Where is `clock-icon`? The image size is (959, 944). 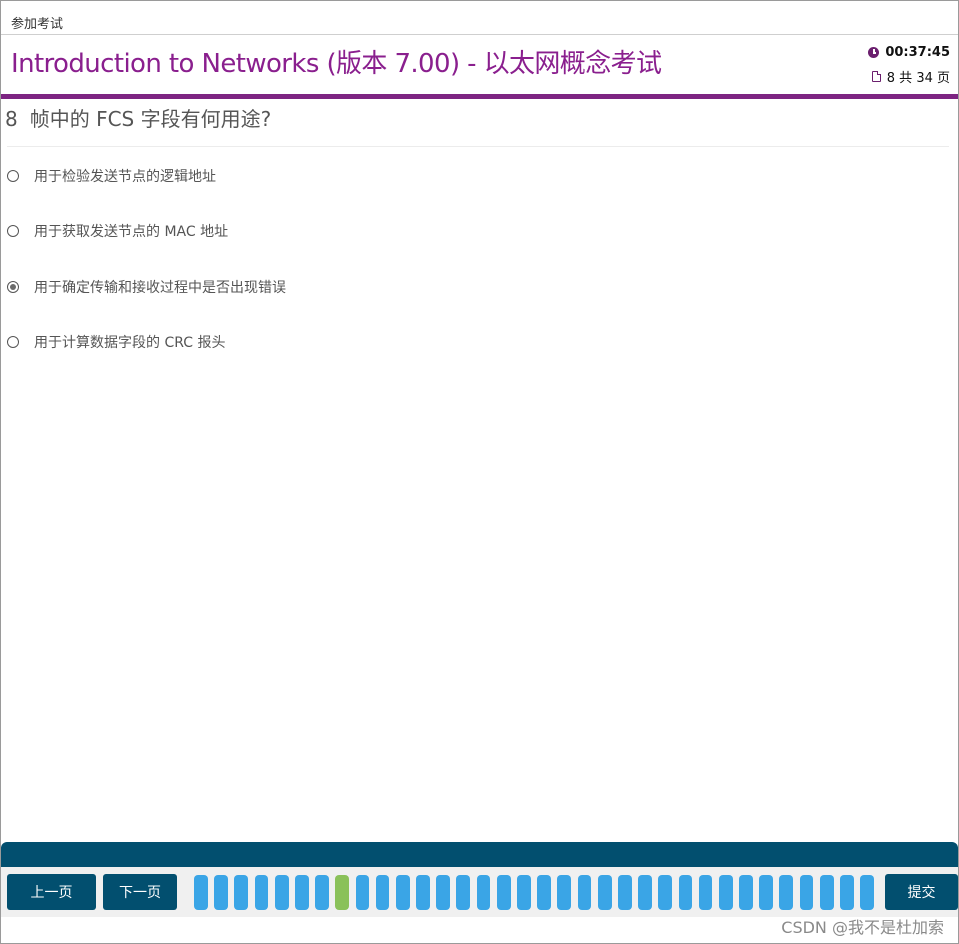
clock-icon is located at coordinates (874, 52).